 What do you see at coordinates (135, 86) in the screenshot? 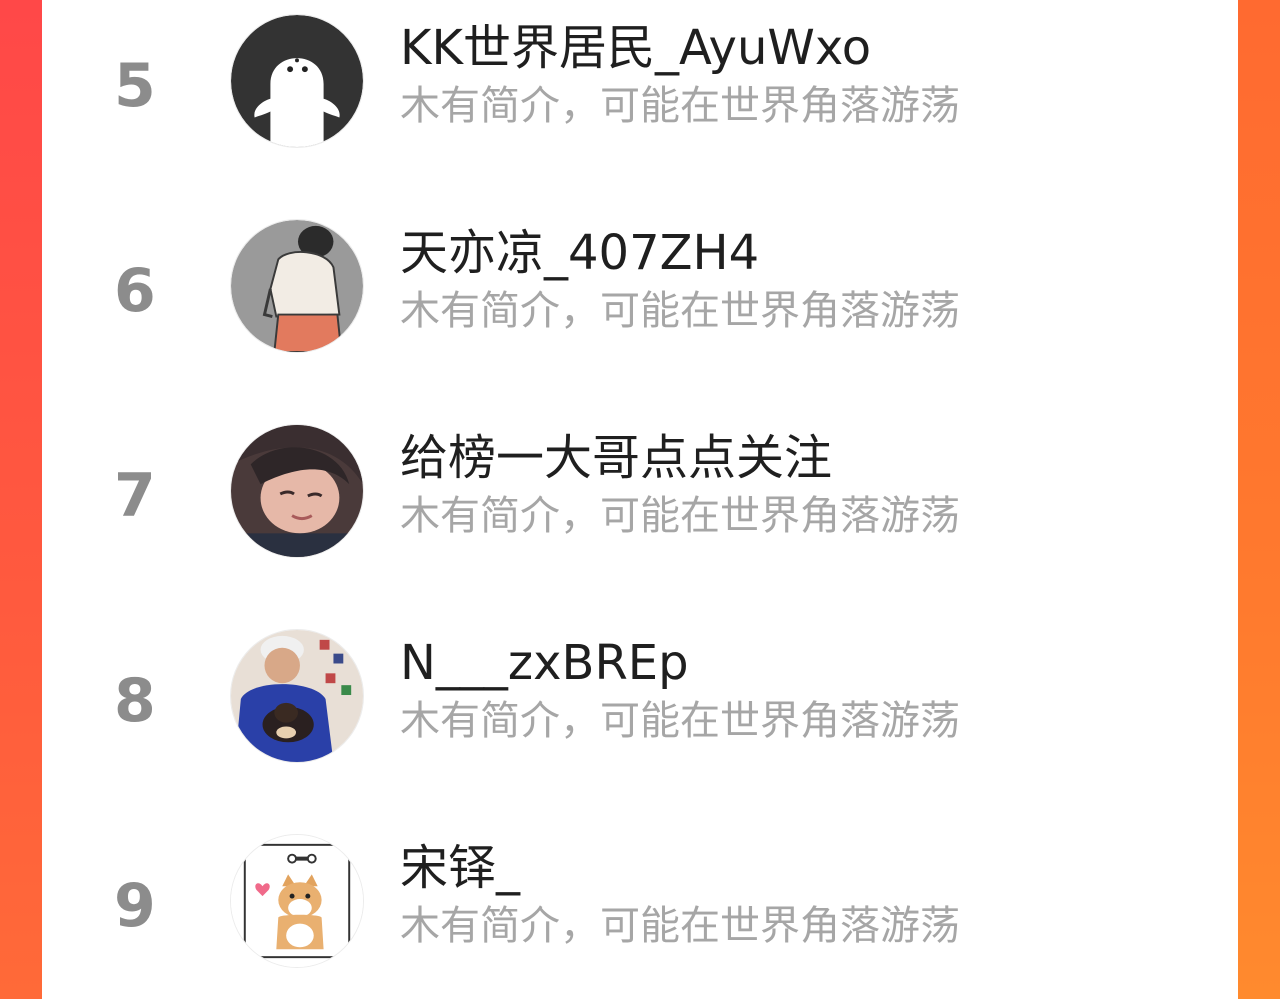
I see `rank-number: 5` at bounding box center [135, 86].